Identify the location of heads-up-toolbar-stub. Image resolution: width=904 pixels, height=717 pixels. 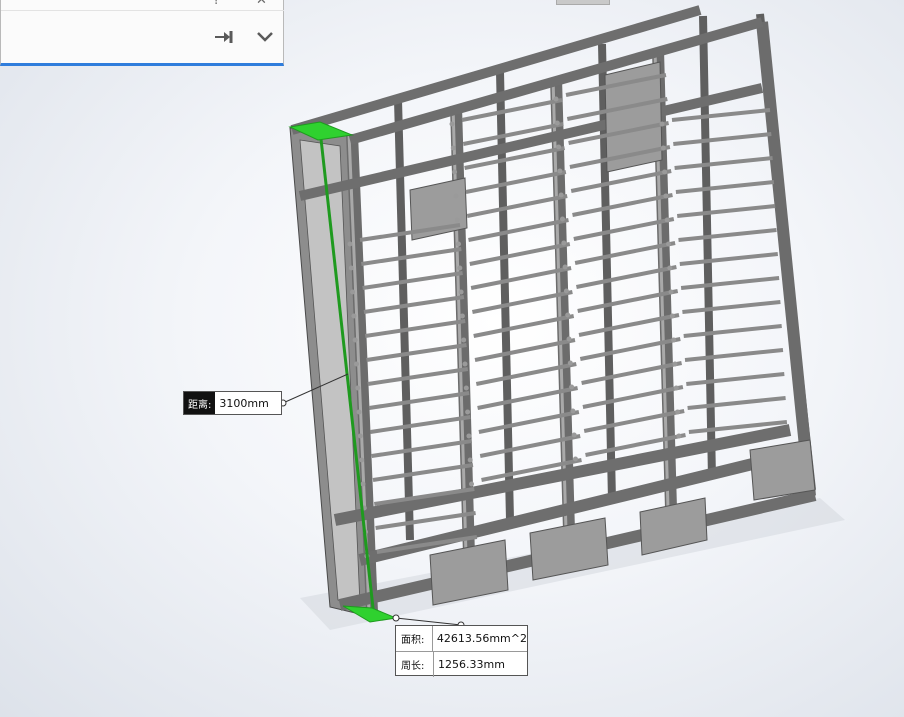
(583, 2).